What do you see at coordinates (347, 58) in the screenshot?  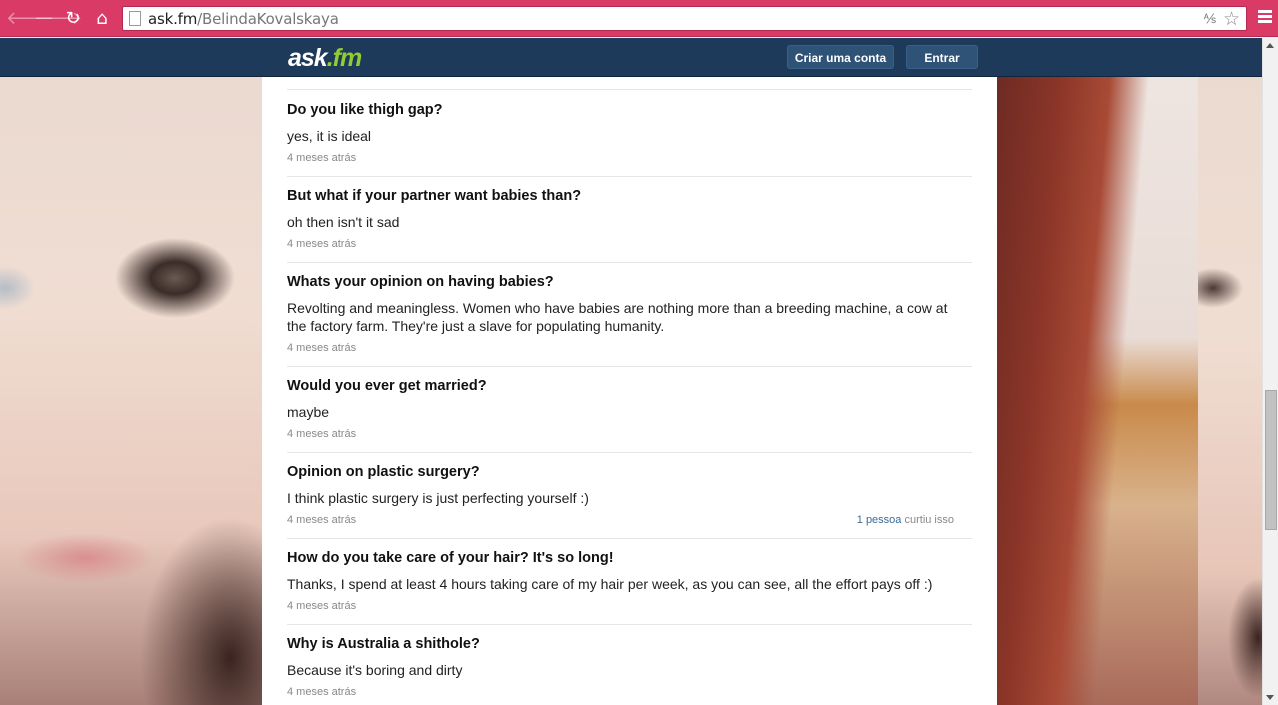 I see `logo-fm: fm` at bounding box center [347, 58].